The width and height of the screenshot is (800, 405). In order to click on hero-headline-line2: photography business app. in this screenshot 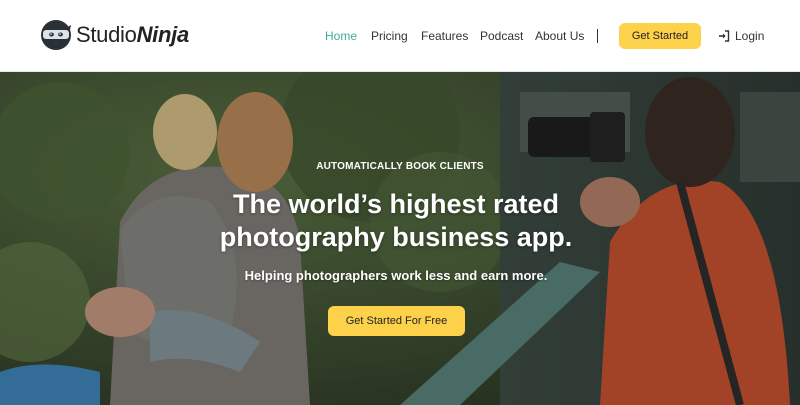, I will do `click(396, 237)`.